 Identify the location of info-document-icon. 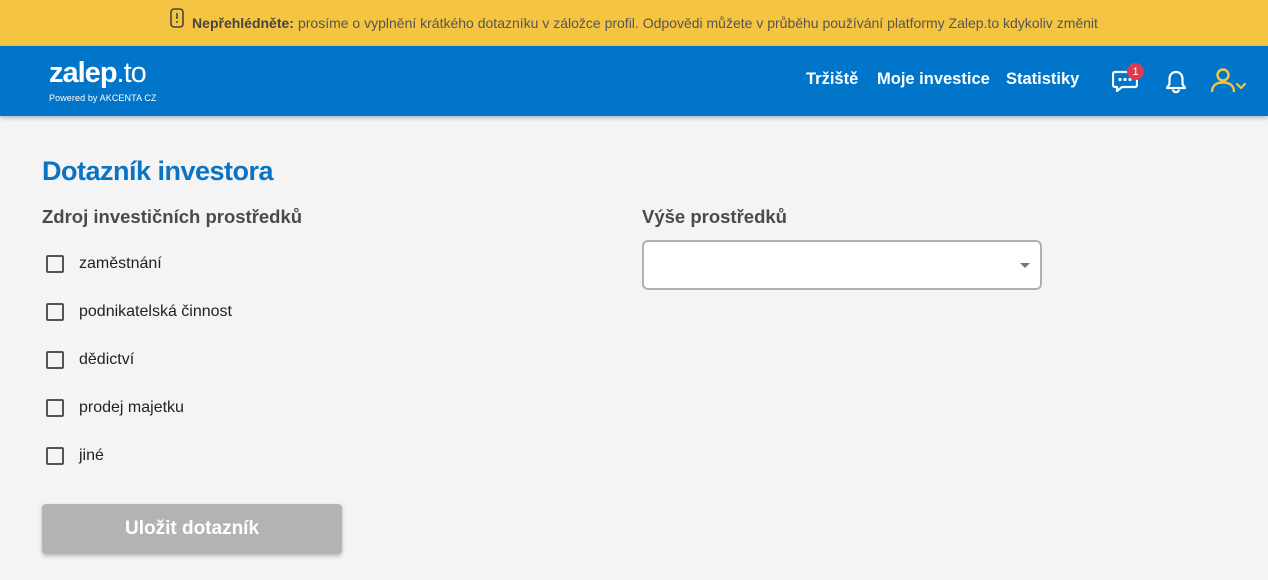
(177, 18).